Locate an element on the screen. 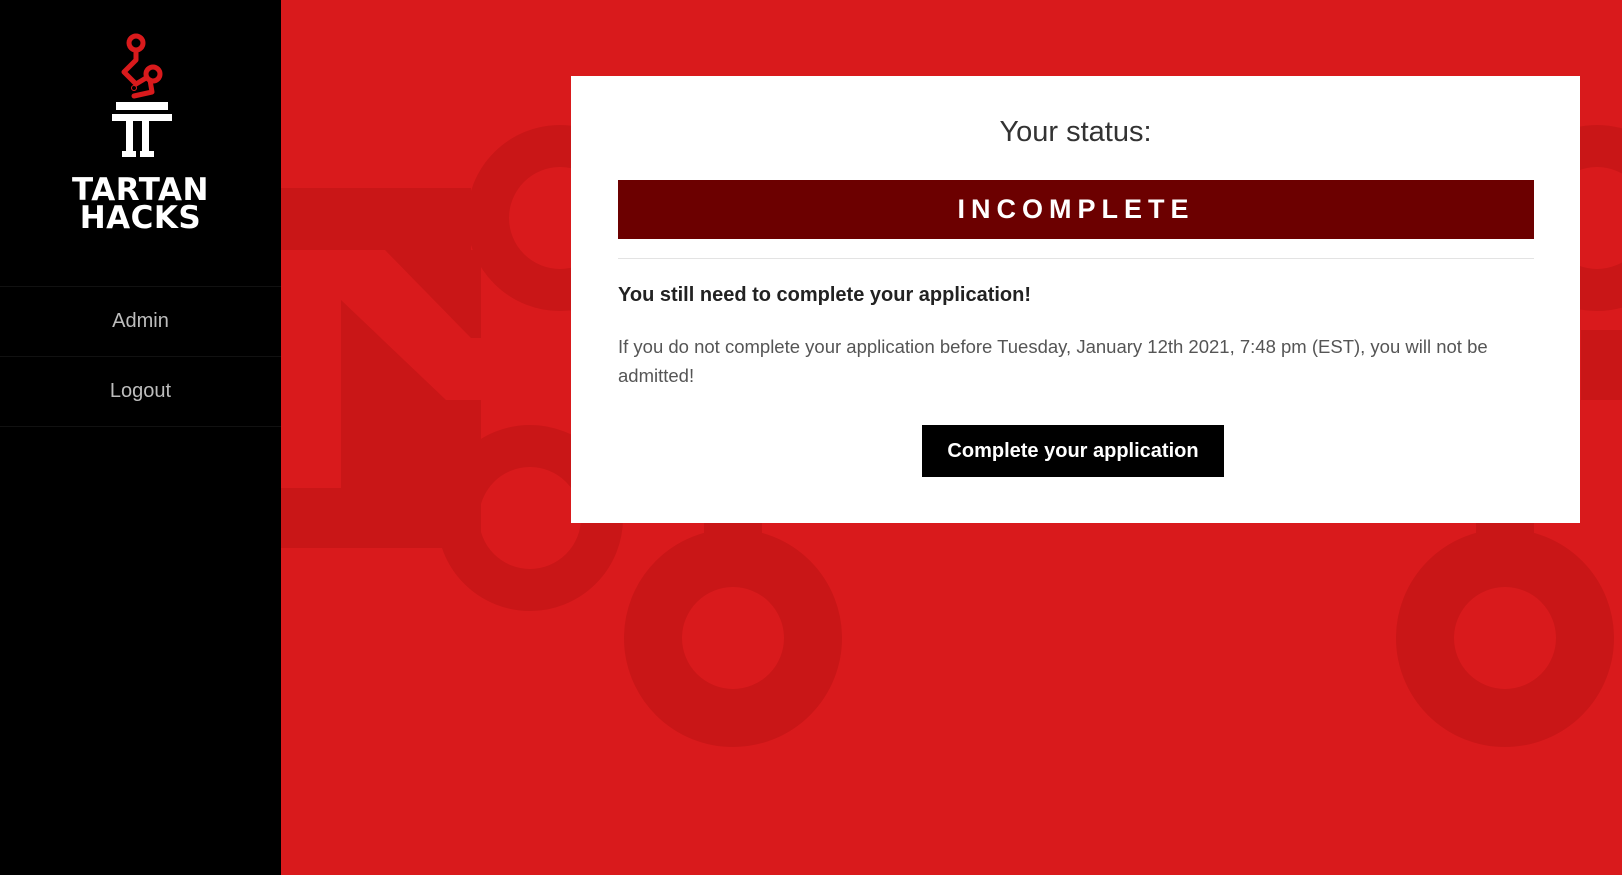  sidebar-nav: Admin Logout is located at coordinates (140, 356).